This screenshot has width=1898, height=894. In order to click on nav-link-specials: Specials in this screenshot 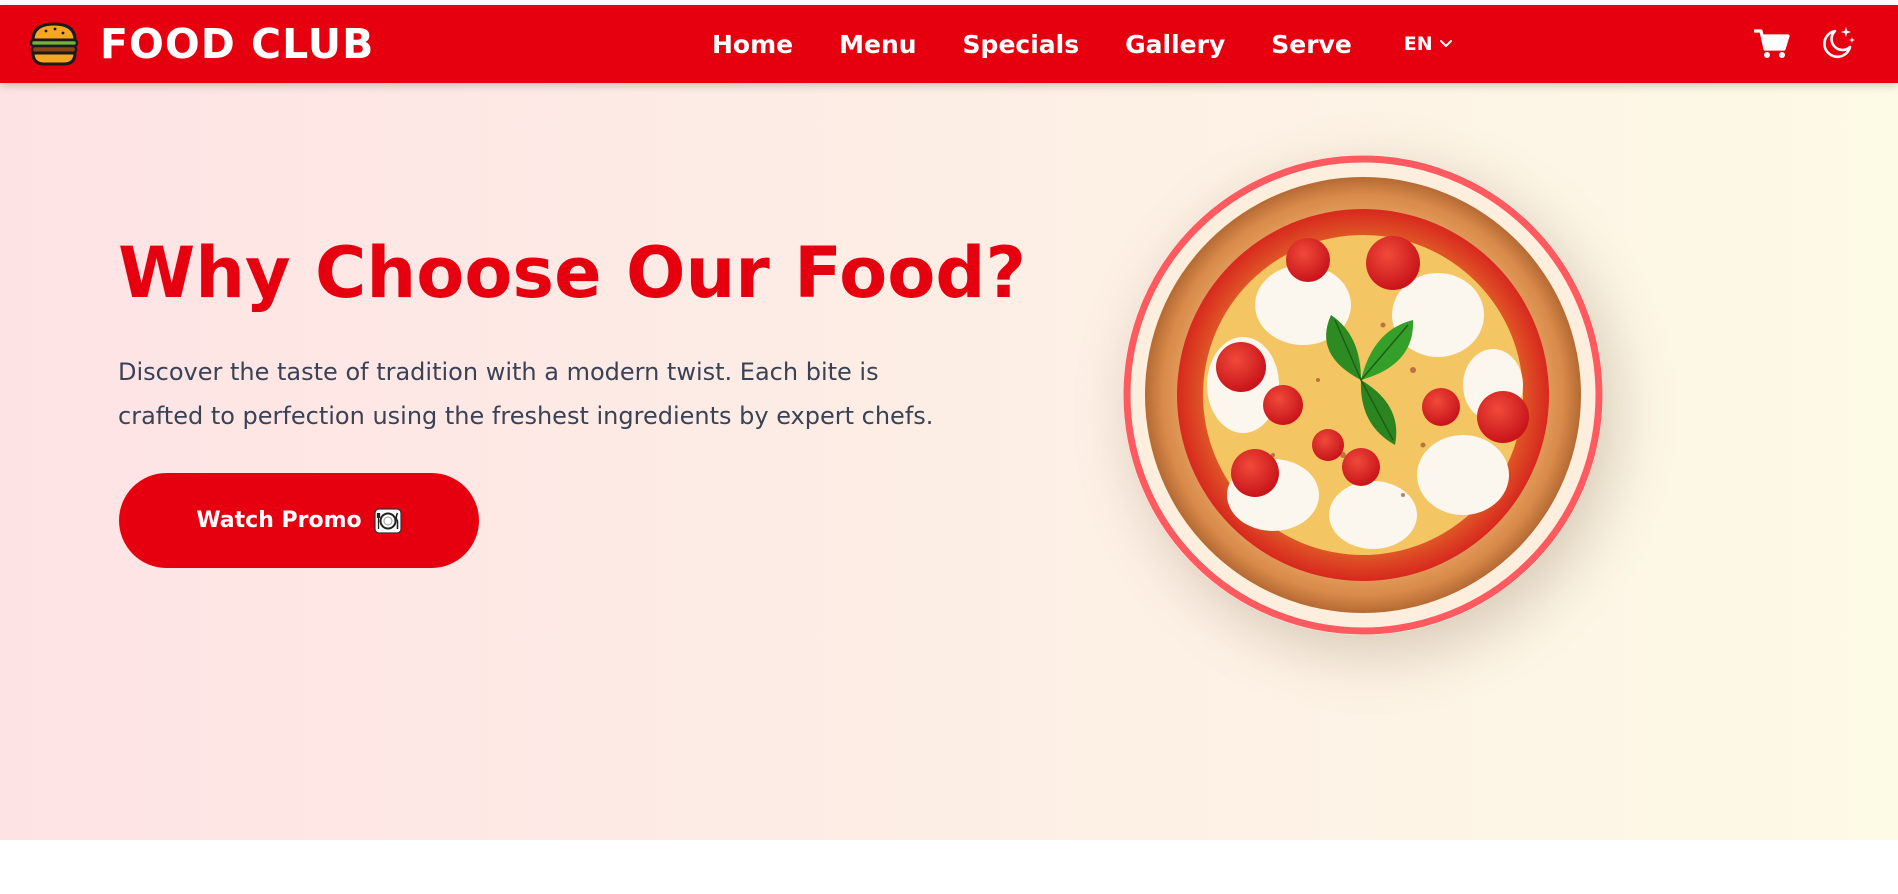, I will do `click(1021, 44)`.